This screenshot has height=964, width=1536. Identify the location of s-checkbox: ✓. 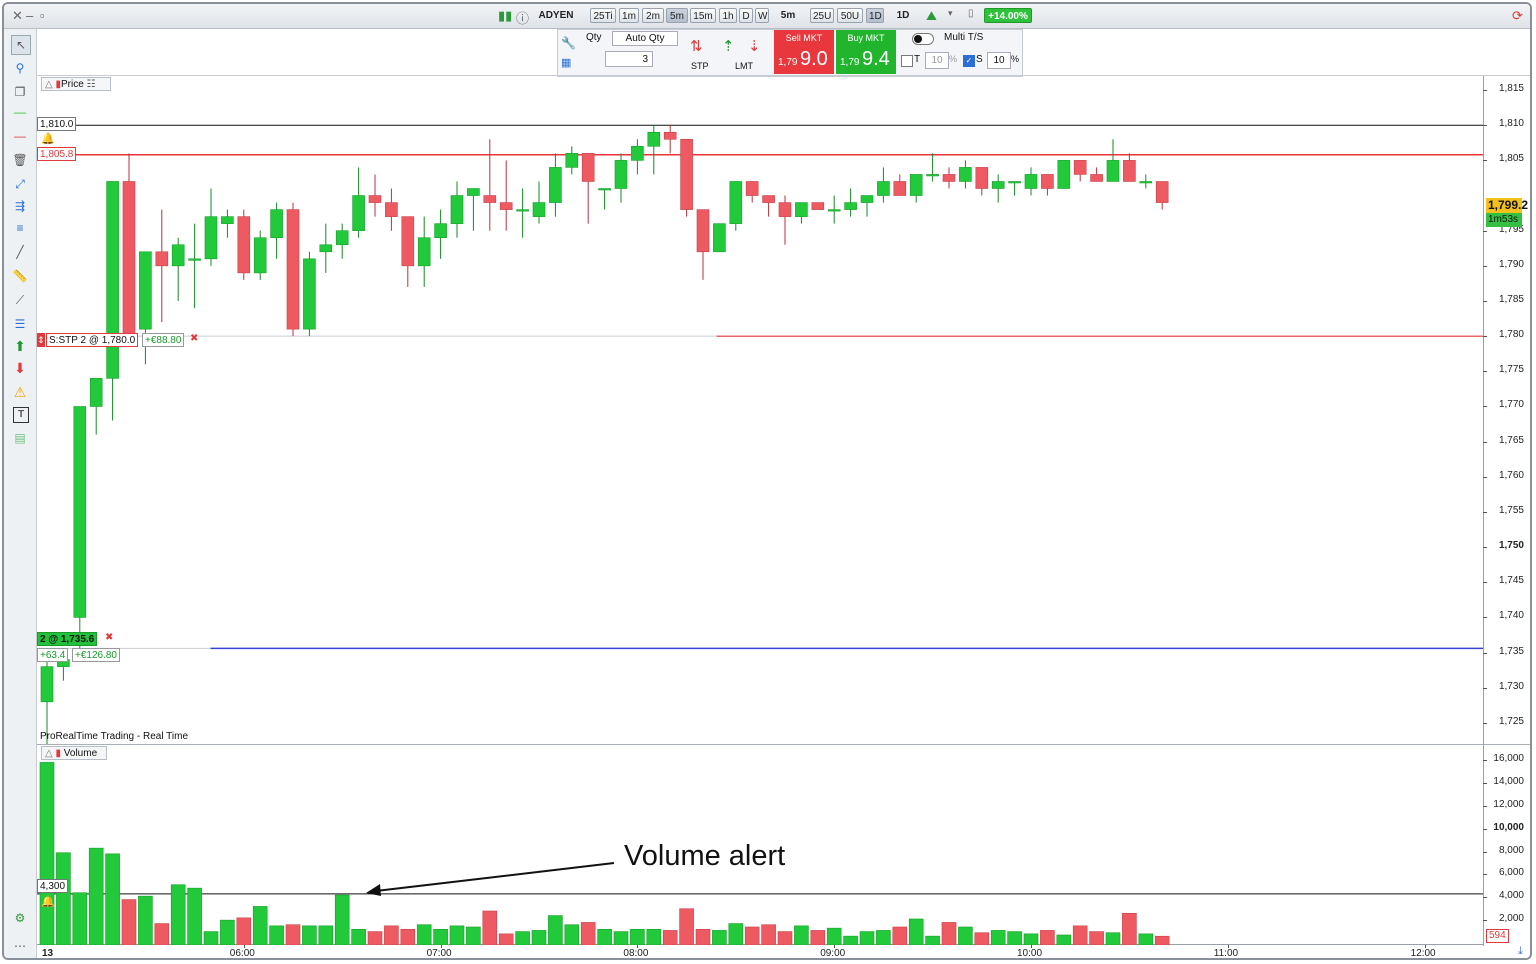
(969, 61).